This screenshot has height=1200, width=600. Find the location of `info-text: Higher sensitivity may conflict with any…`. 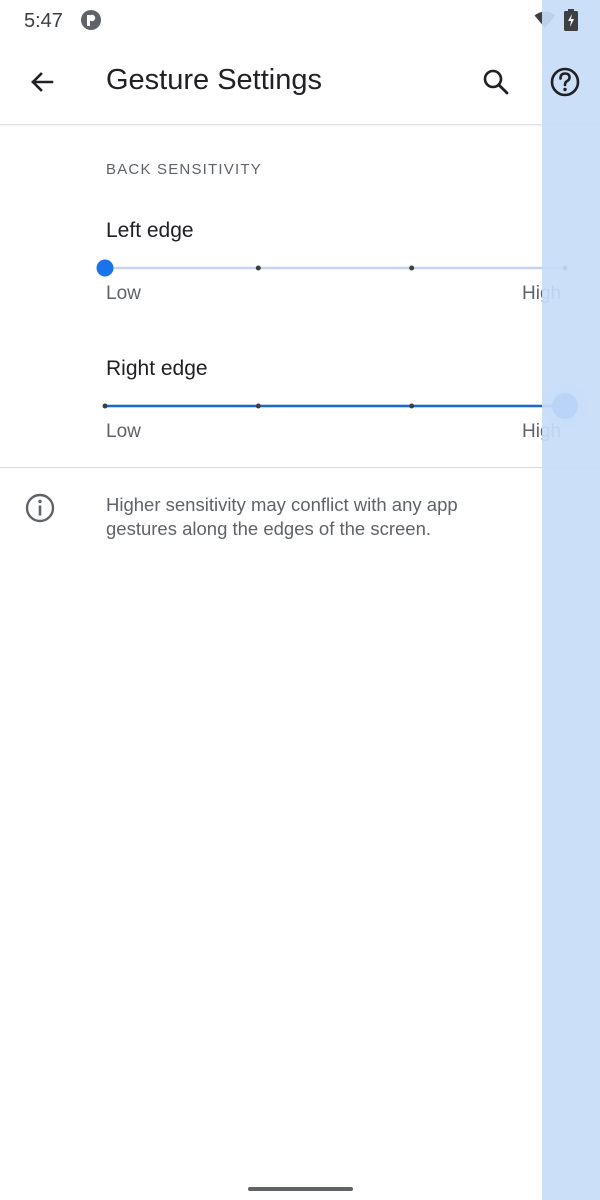

info-text: Higher sensitivity may conflict with any… is located at coordinates (282, 516).